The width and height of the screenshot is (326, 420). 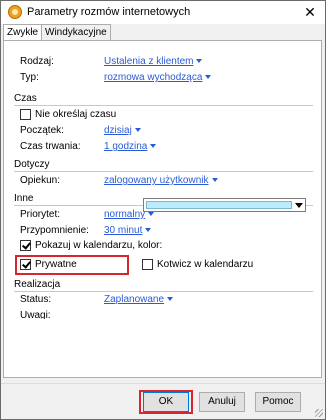 I want to click on kotwicz-checkbox, so click(x=147, y=264).